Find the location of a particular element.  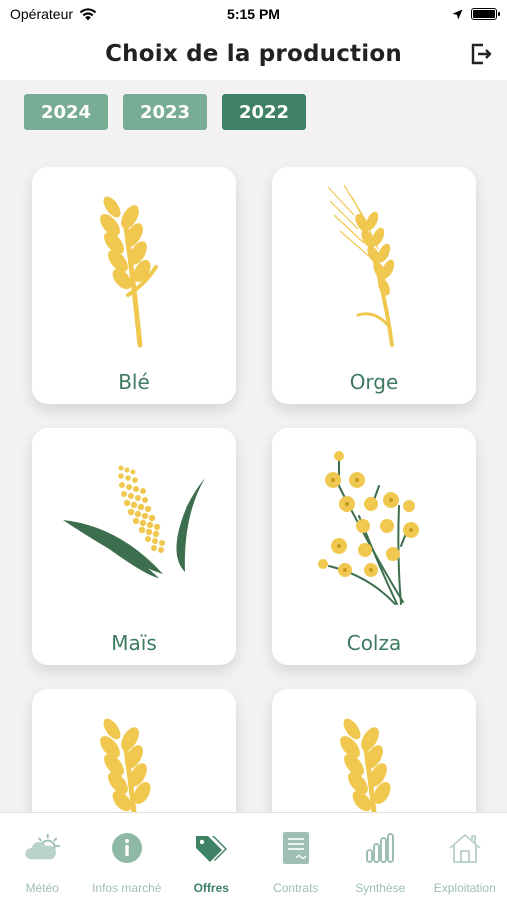

tab-infos-marche: Infos marché is located at coordinates (127, 856).